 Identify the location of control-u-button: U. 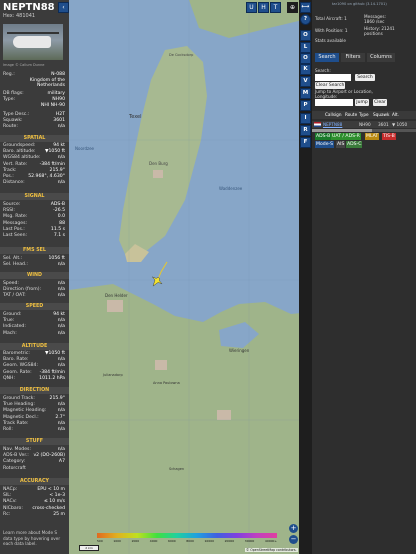
(251, 7).